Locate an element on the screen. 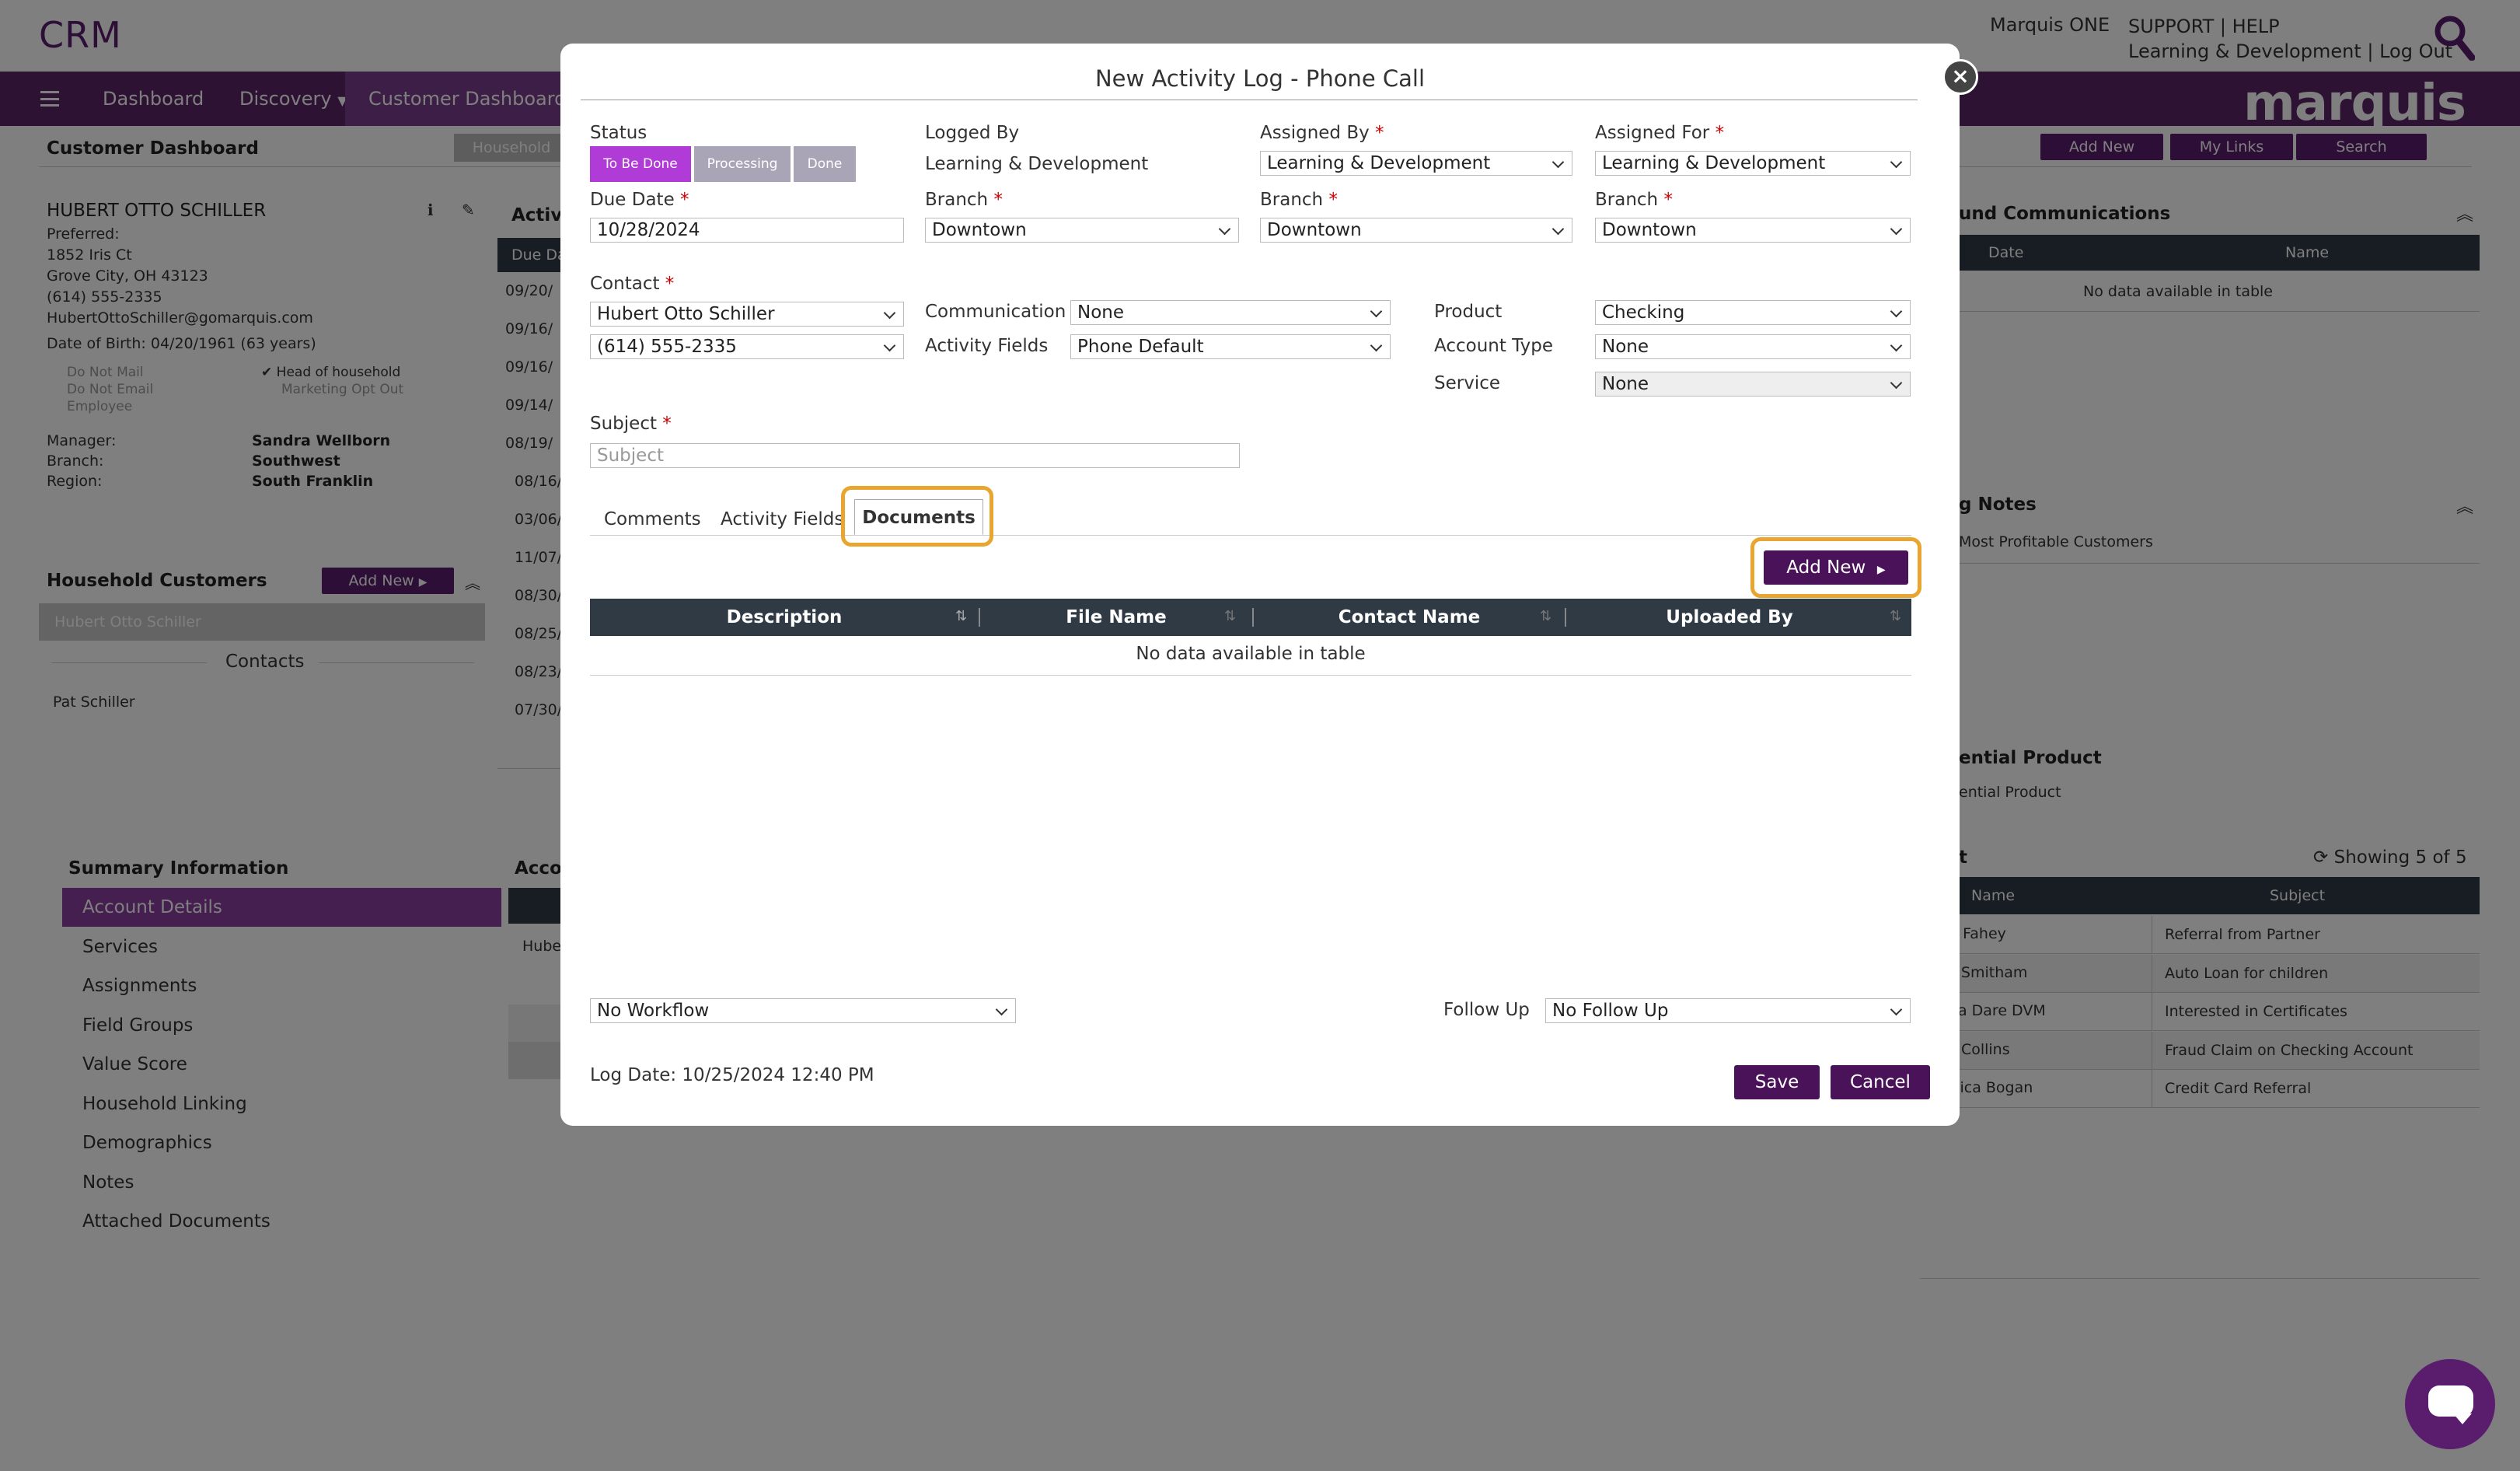  col-contact-name: Contact Name is located at coordinates (1409, 617).